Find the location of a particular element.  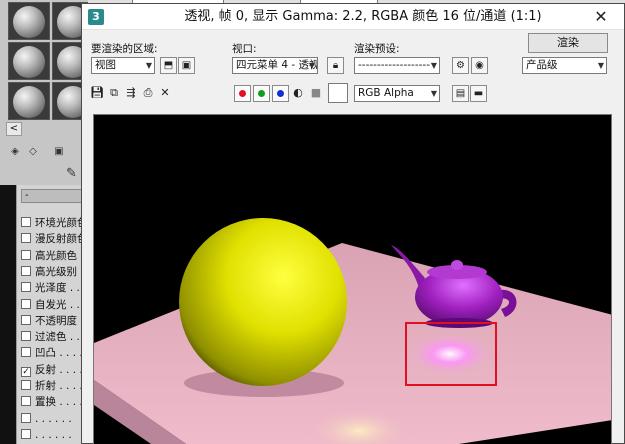

render-preset-label: 渲染预设: is located at coordinates (377, 49).